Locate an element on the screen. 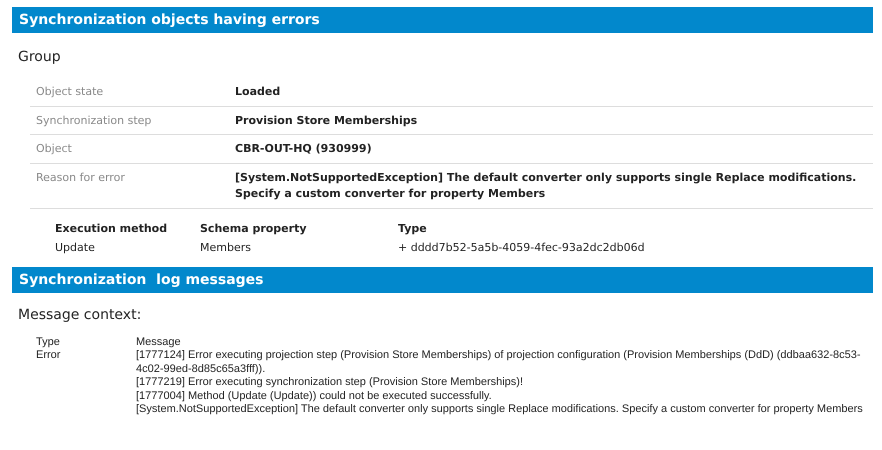  group-heading: Group is located at coordinates (39, 57).